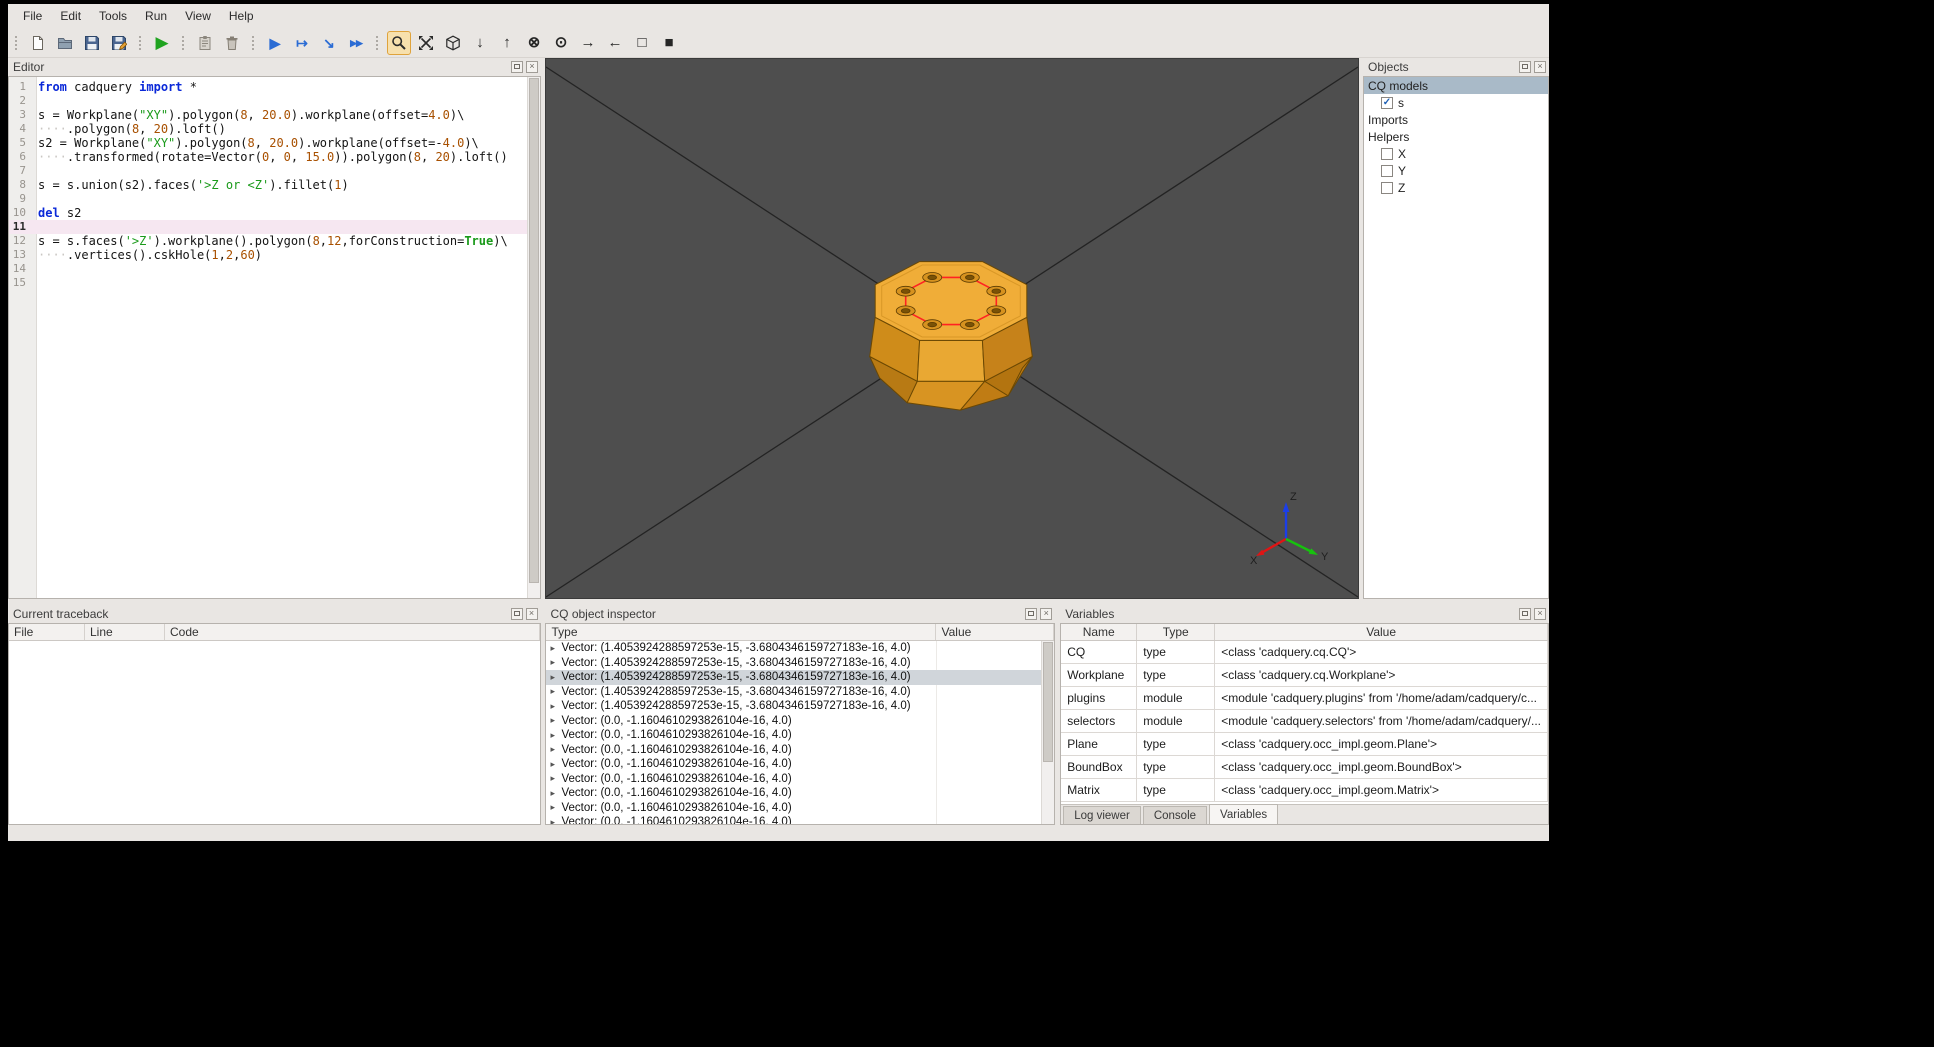  I want to click on view-front-button: ⊙, so click(561, 43).